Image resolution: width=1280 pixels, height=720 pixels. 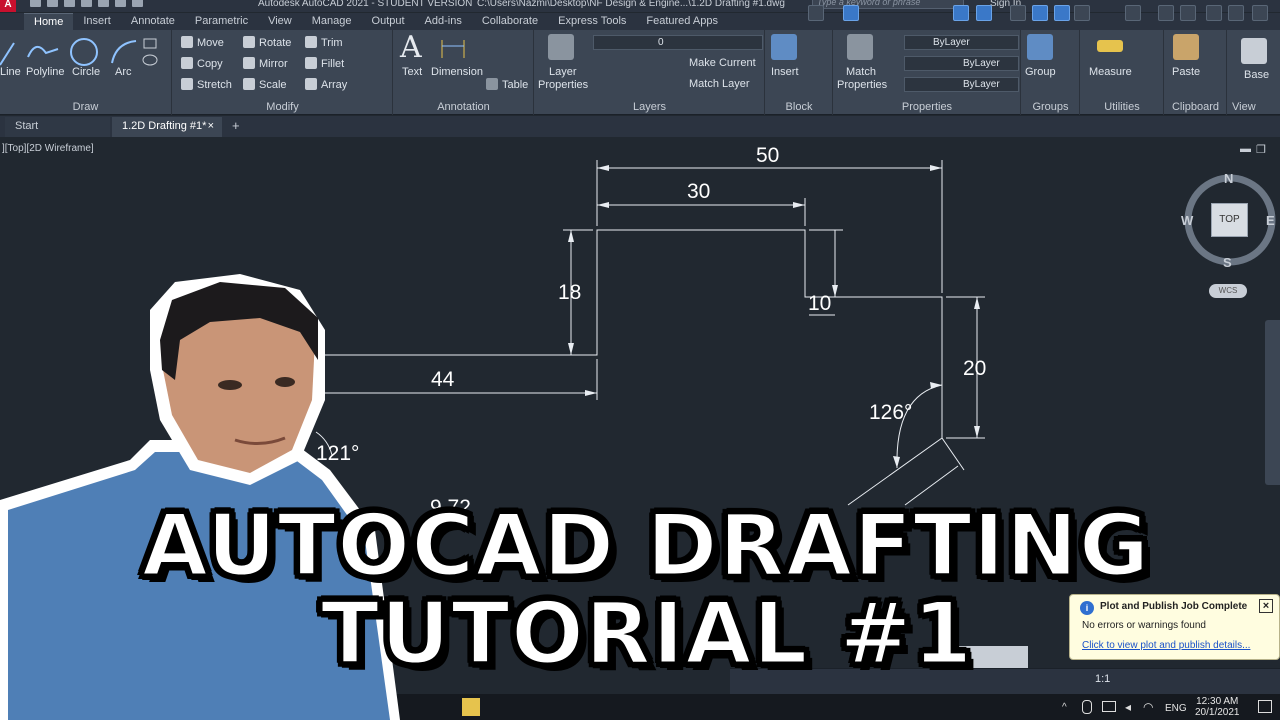 What do you see at coordinates (563, 85) in the screenshot?
I see `layer-properties-label-2: Properties` at bounding box center [563, 85].